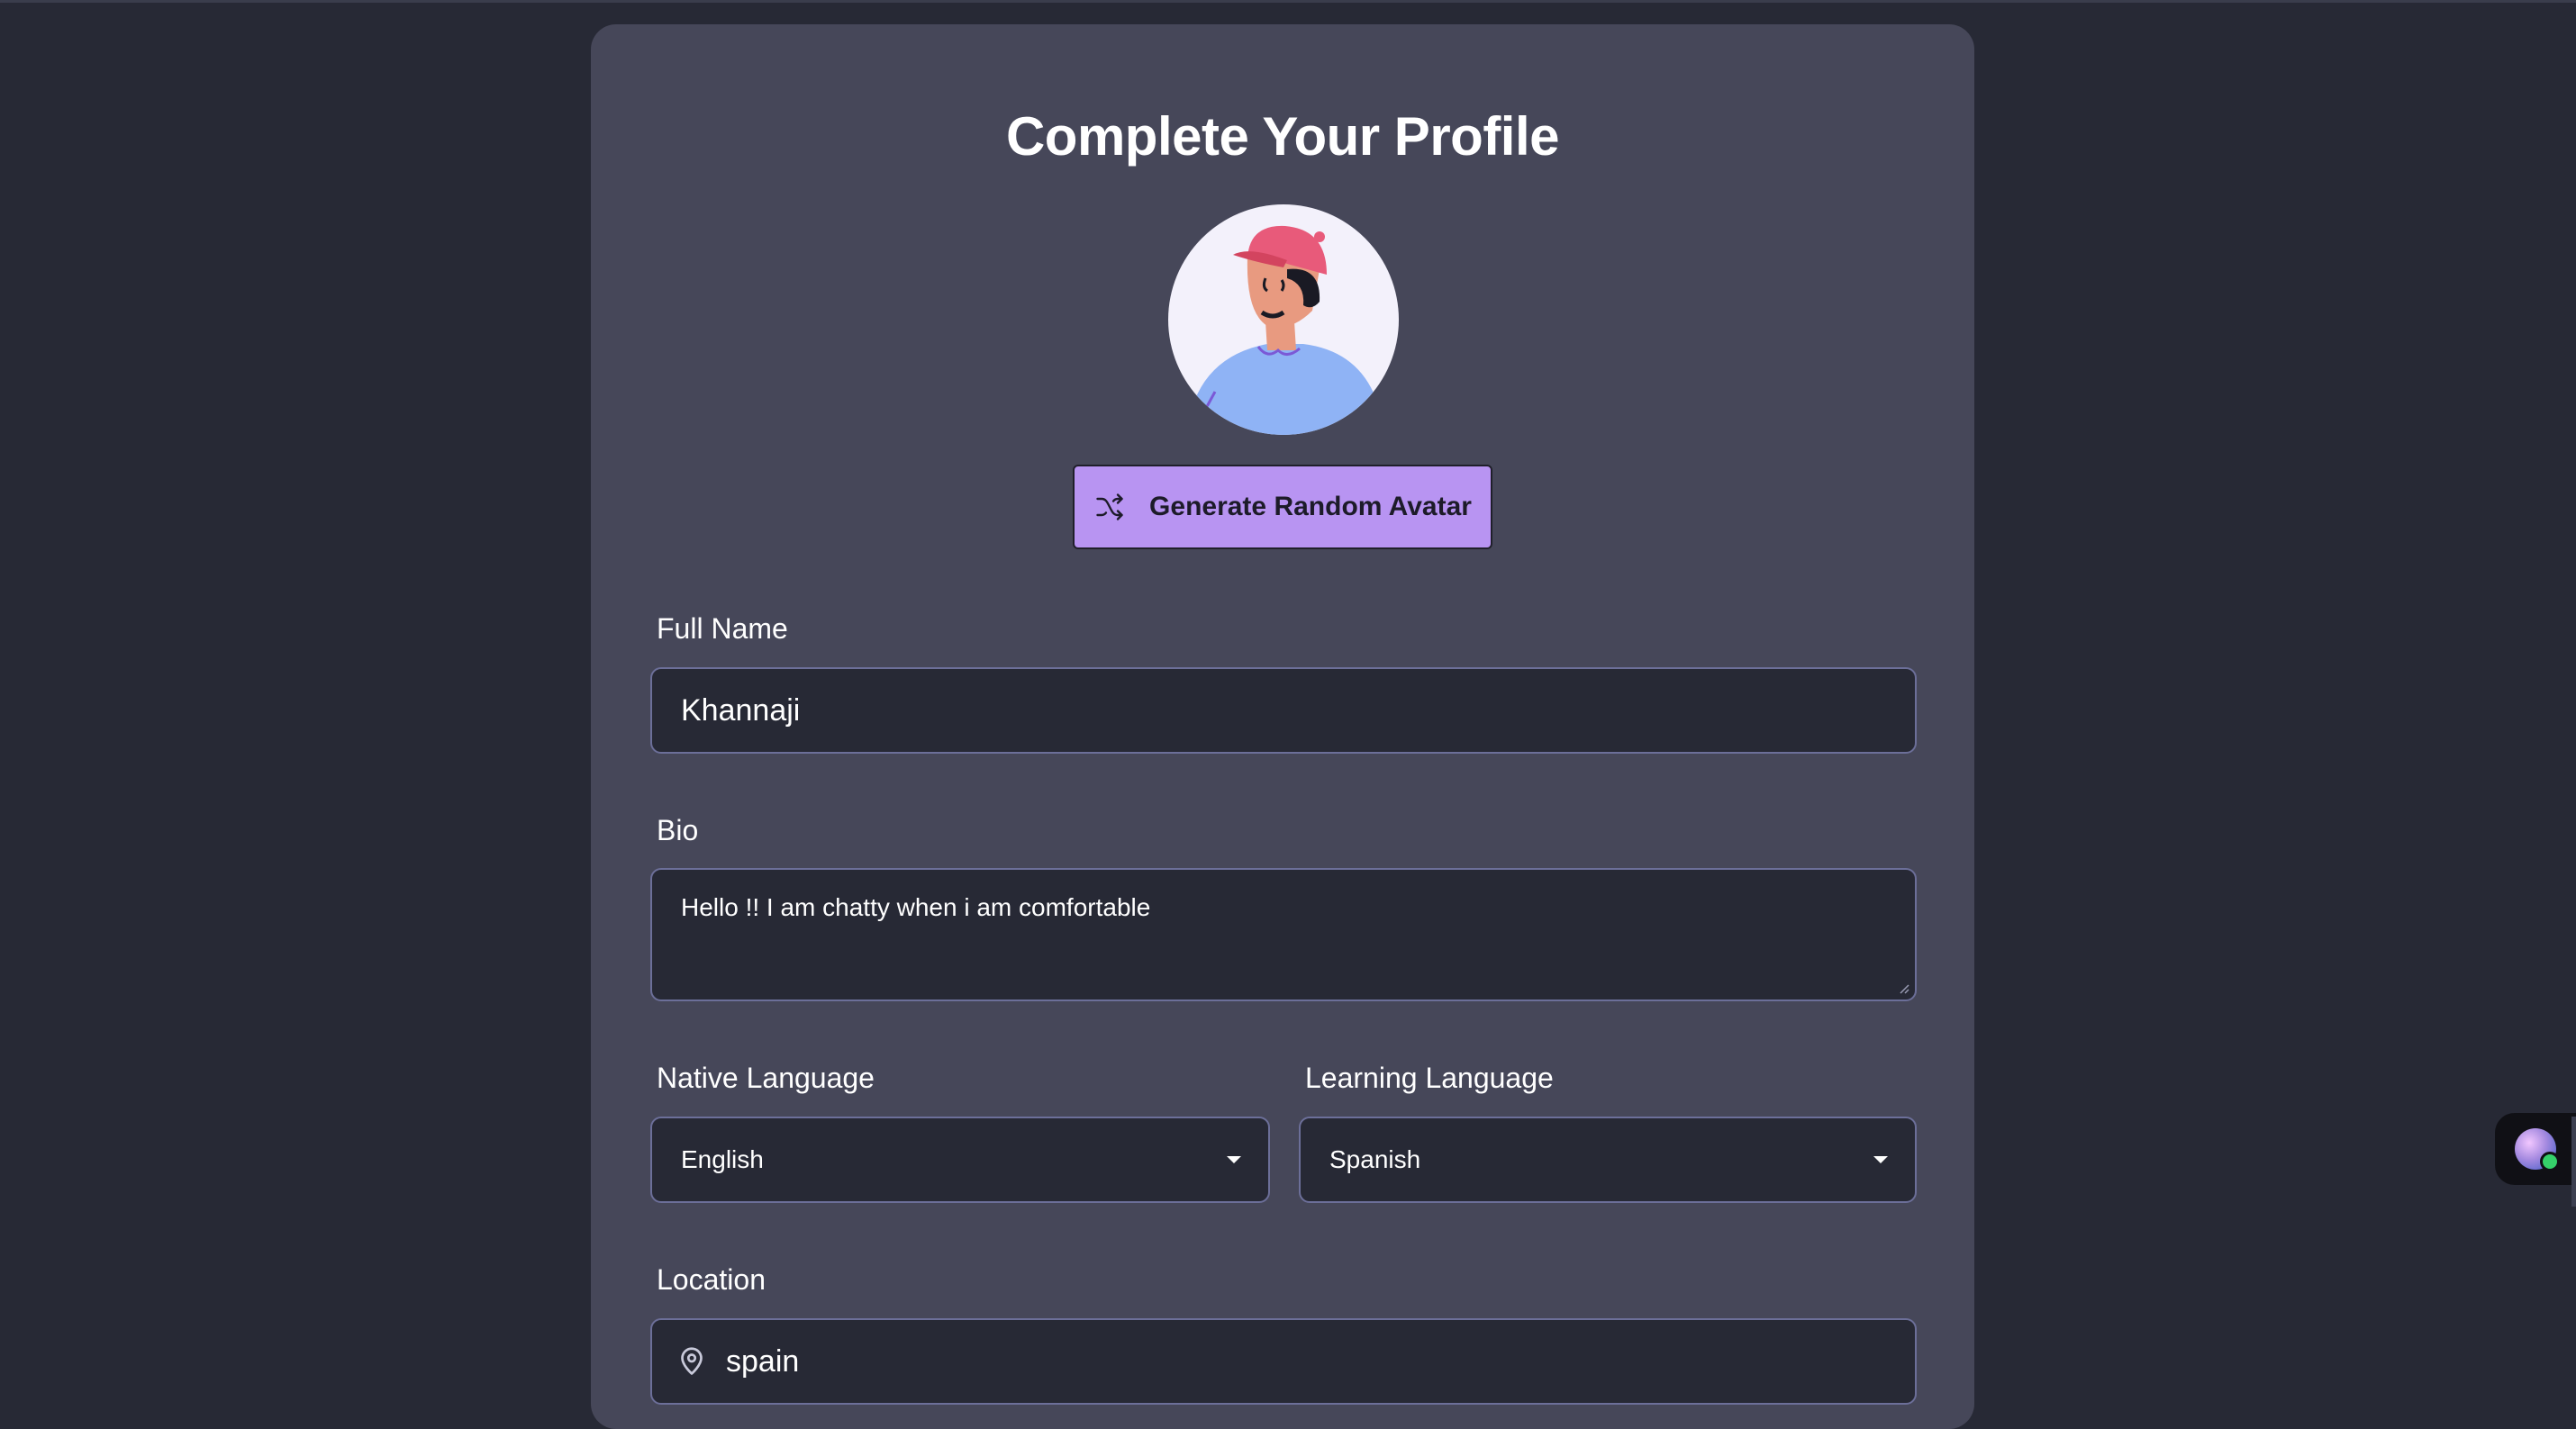 This screenshot has height=1429, width=2576. What do you see at coordinates (766, 1078) in the screenshot?
I see `native-language-label: Native Language` at bounding box center [766, 1078].